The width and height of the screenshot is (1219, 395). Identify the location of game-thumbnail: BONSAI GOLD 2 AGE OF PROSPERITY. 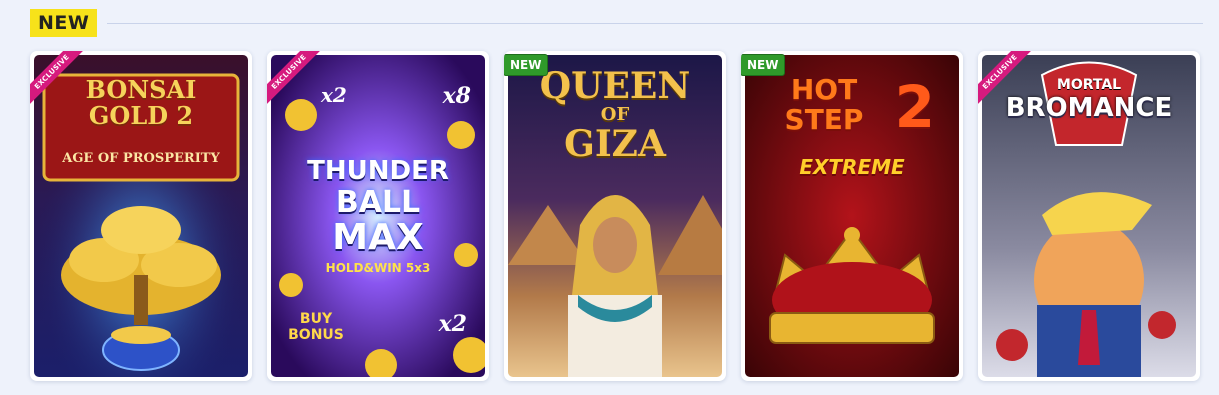
(141, 216).